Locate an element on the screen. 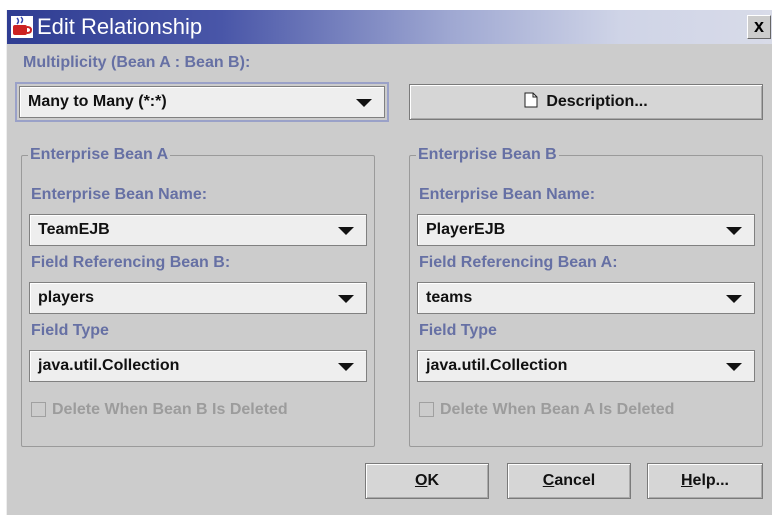  cancel-mnemonic: C is located at coordinates (548, 480).